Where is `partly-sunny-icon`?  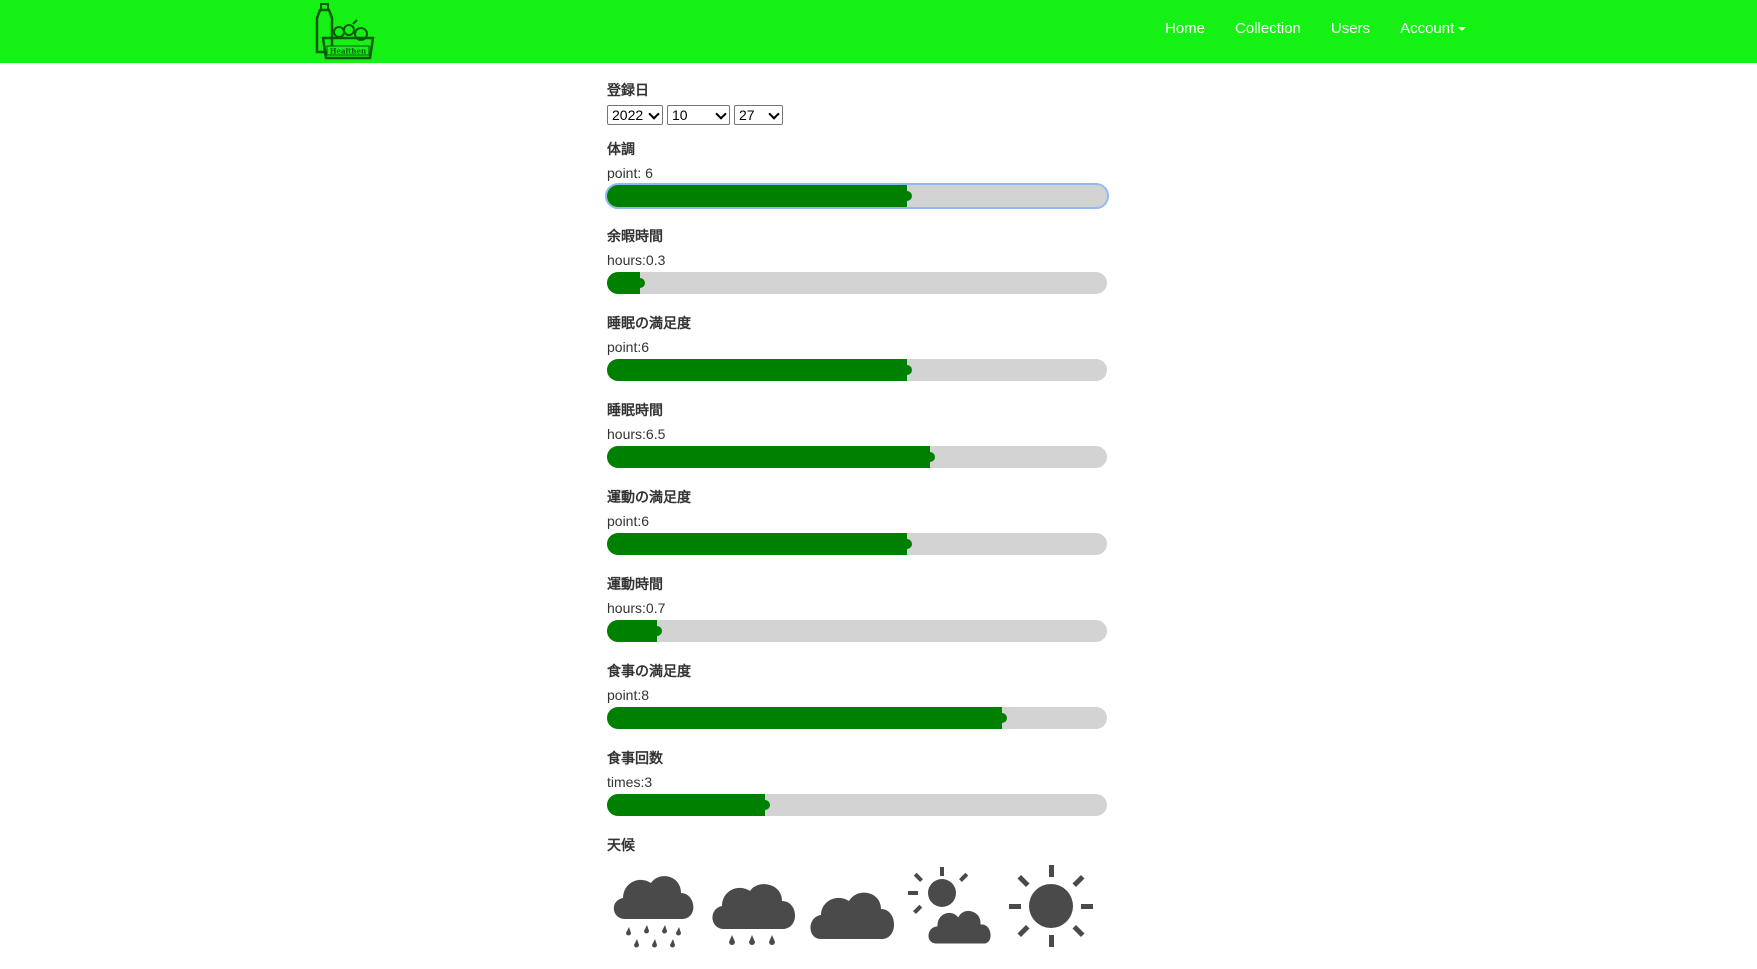
partly-sunny-icon is located at coordinates (950, 906).